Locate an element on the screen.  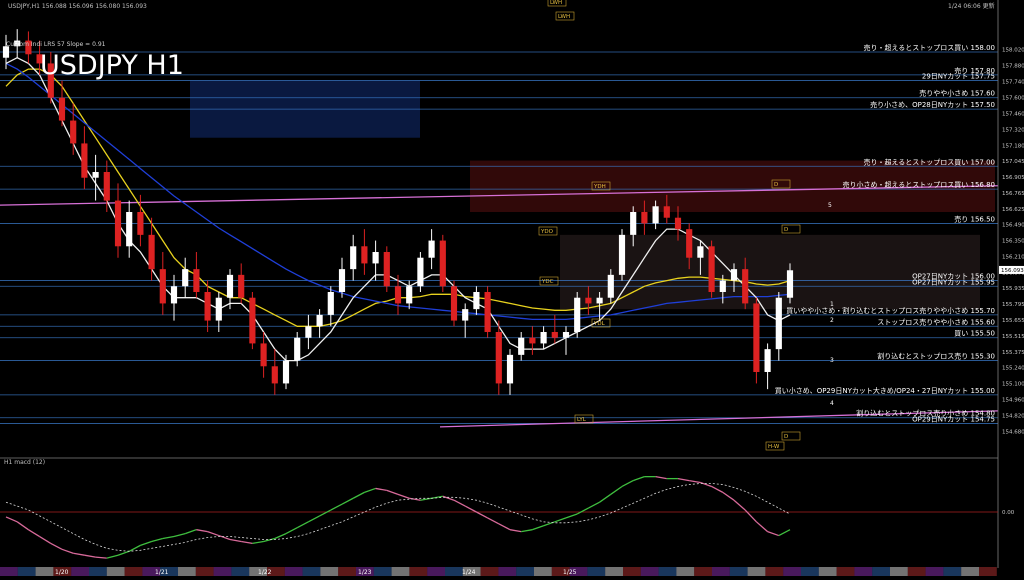
level-label-3: 売りやや小さめ 157.60 is located at coordinates (957, 93).